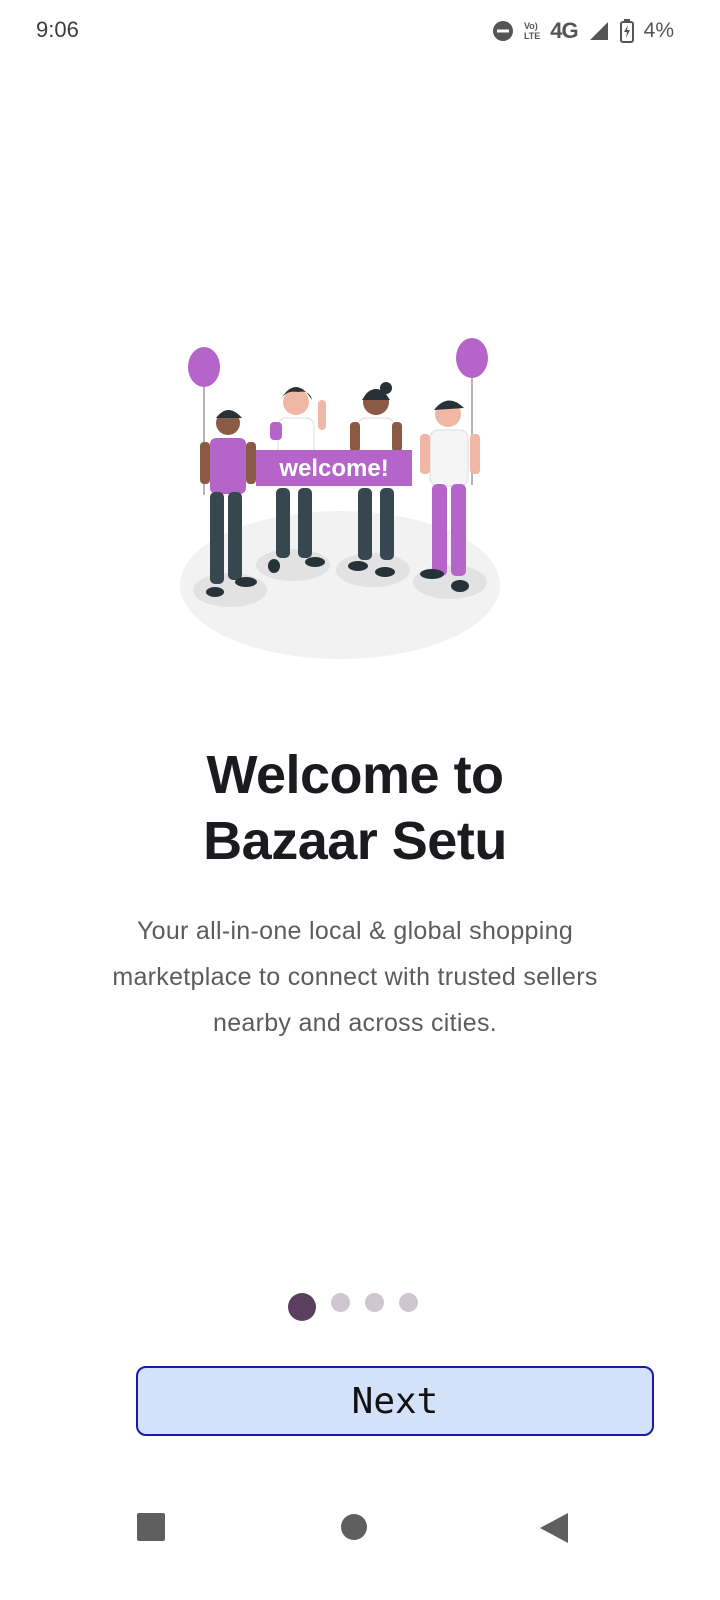  Describe the element at coordinates (530, 26) in the screenshot. I see `volte-top-text: Vo)` at that location.